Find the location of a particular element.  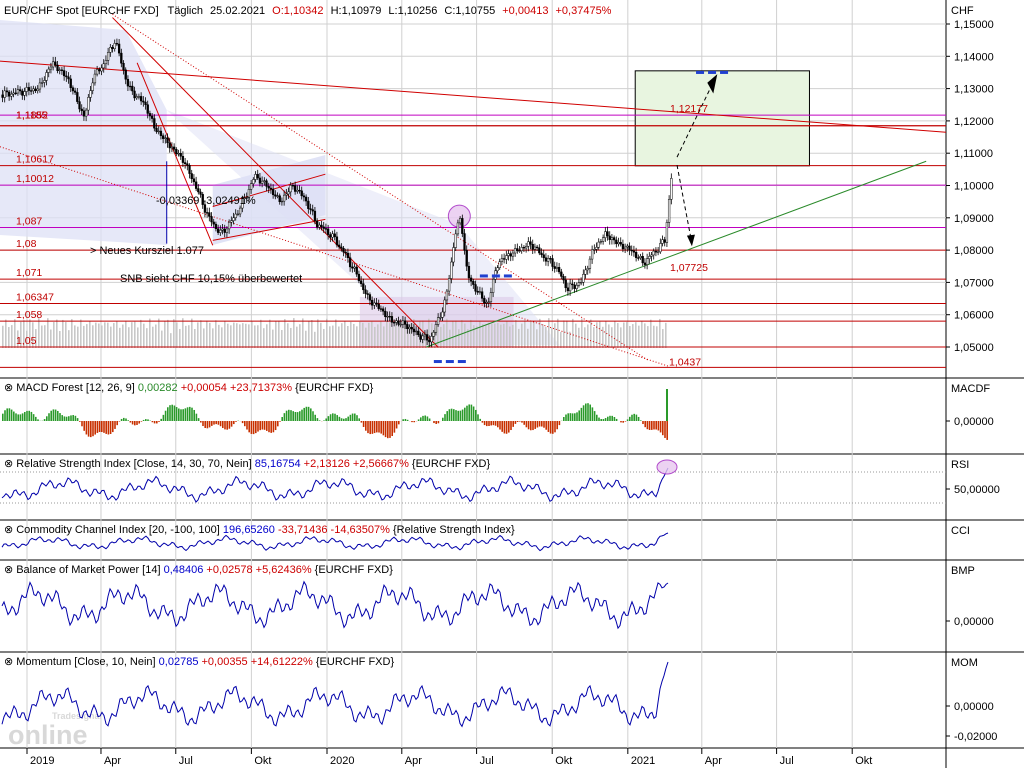

annotation-change: -0,03369 -3,02491% is located at coordinates (206, 201).